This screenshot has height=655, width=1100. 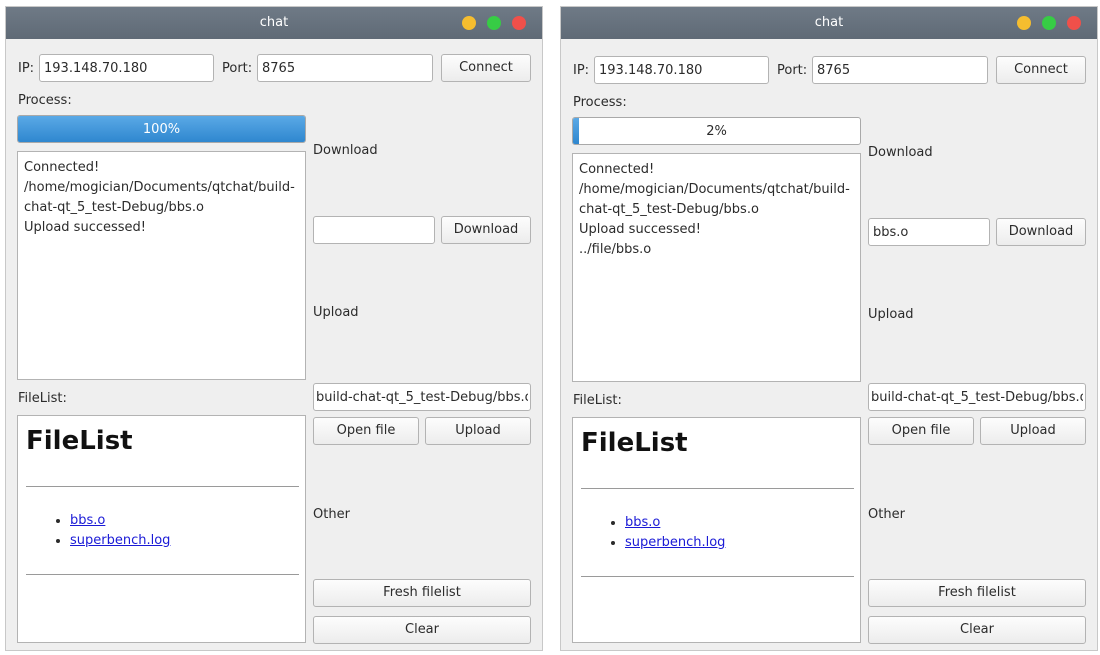 I want to click on progress-bar: 2%, so click(x=716, y=131).